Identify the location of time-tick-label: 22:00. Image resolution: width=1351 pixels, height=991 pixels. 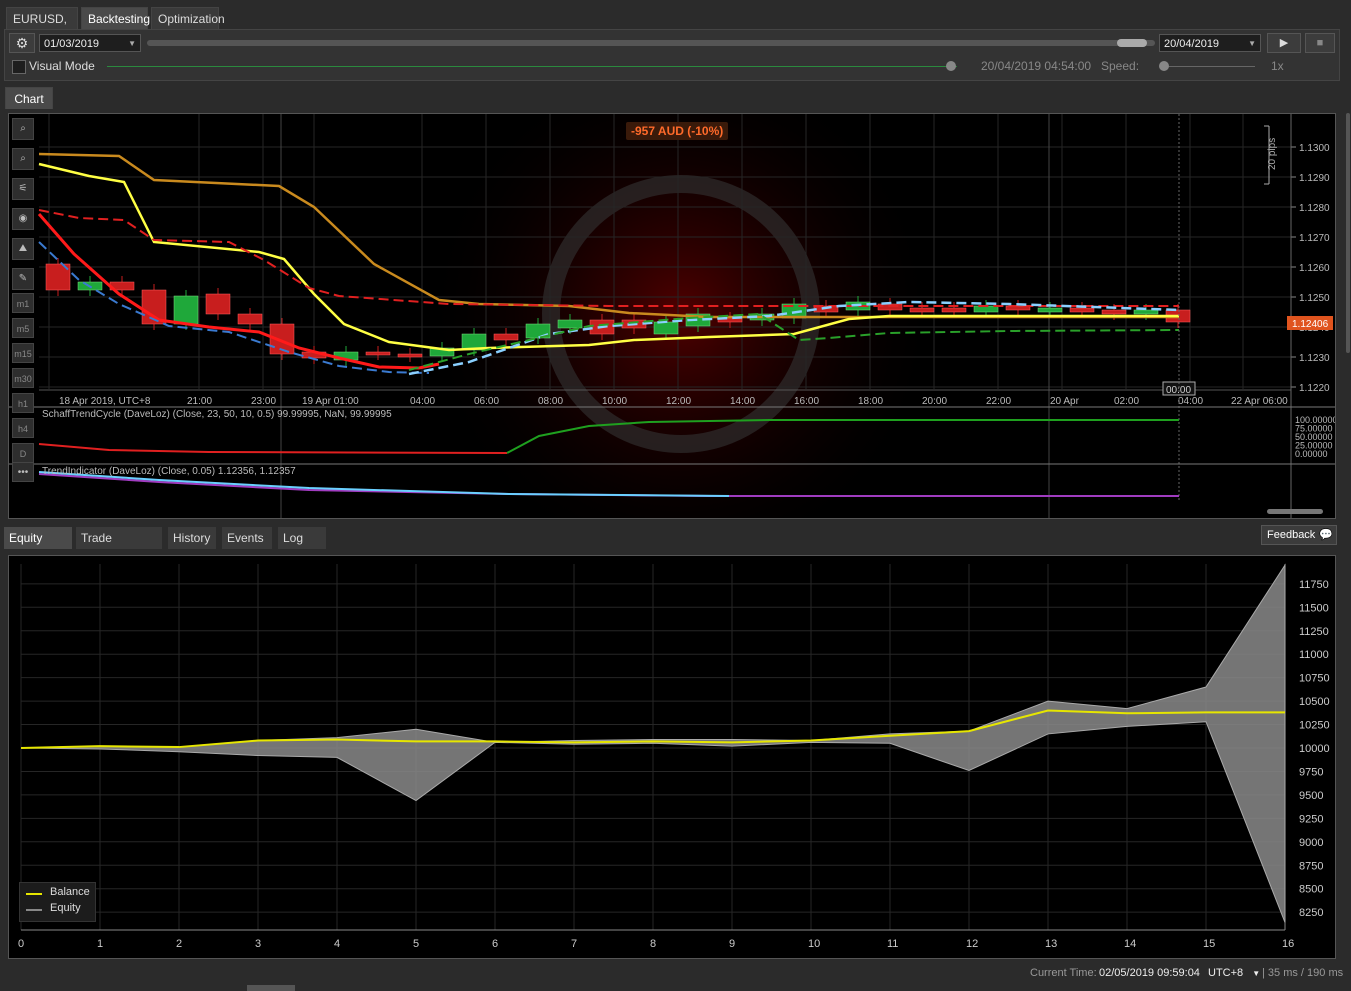
(998, 401).